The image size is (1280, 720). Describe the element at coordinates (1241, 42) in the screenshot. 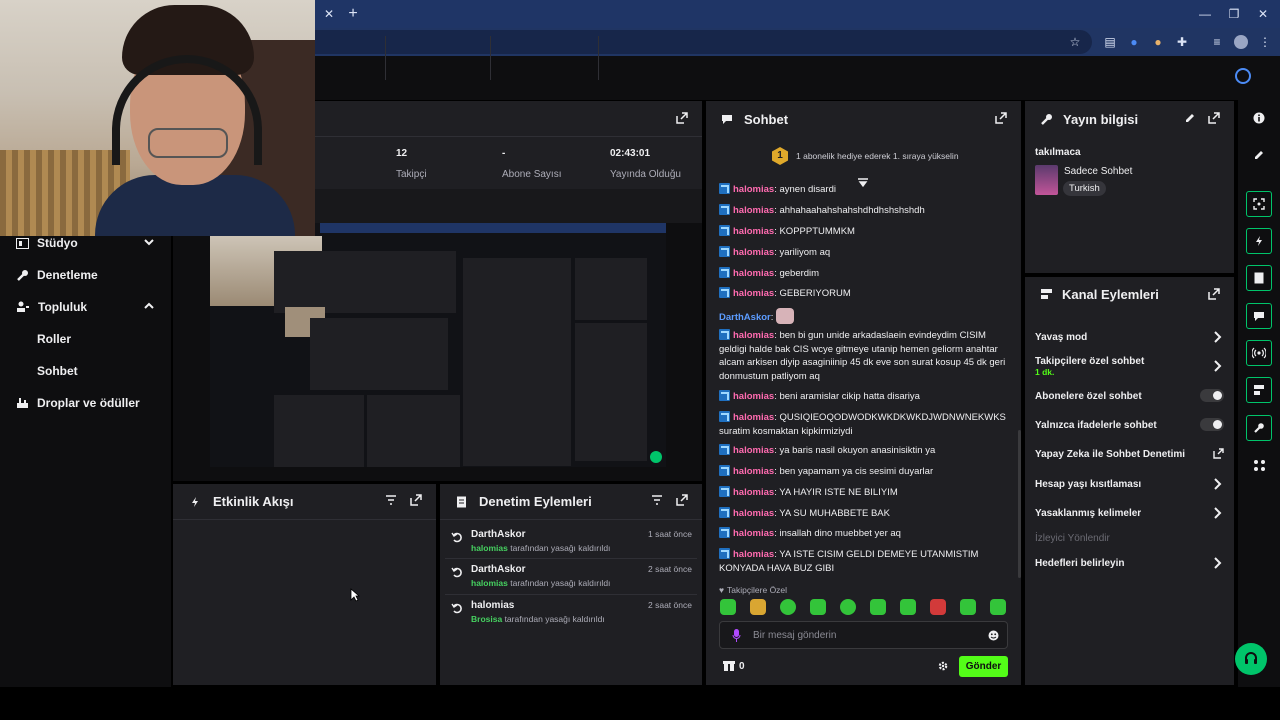

I see `profile-avatar` at that location.